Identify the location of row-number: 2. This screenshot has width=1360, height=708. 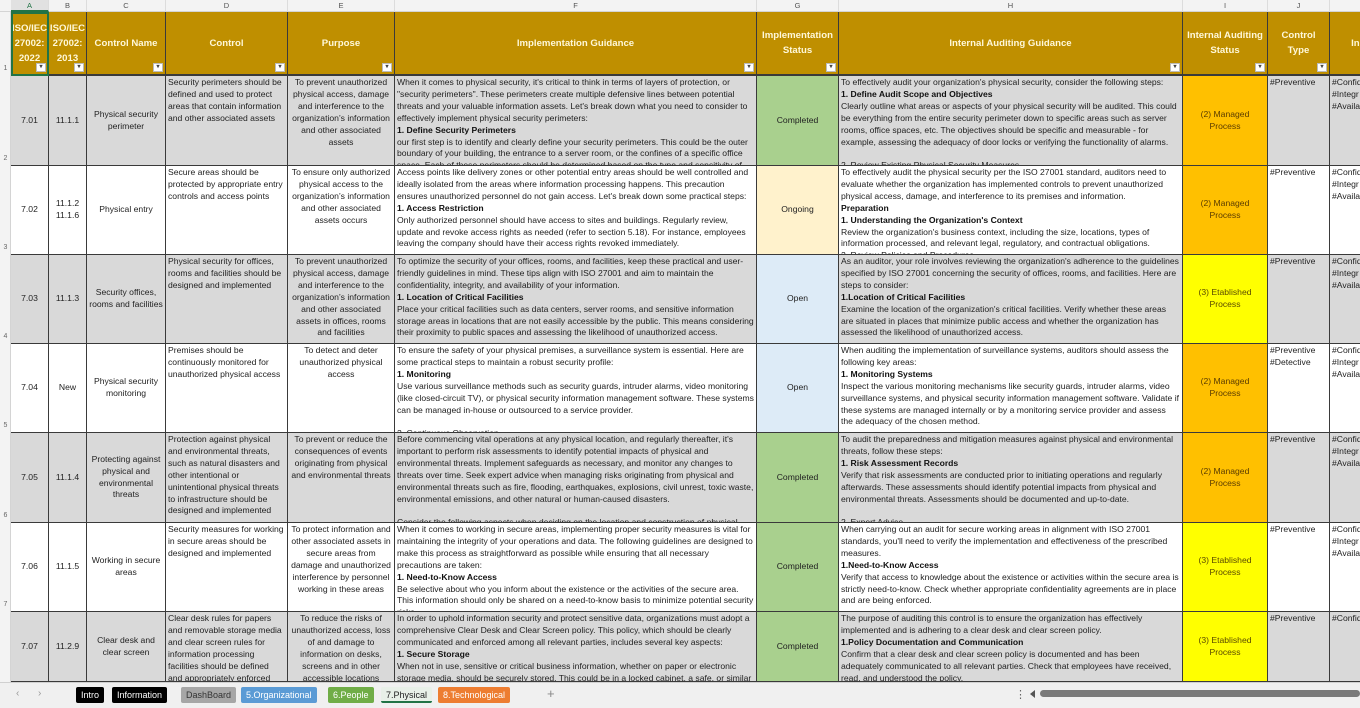
(5, 158).